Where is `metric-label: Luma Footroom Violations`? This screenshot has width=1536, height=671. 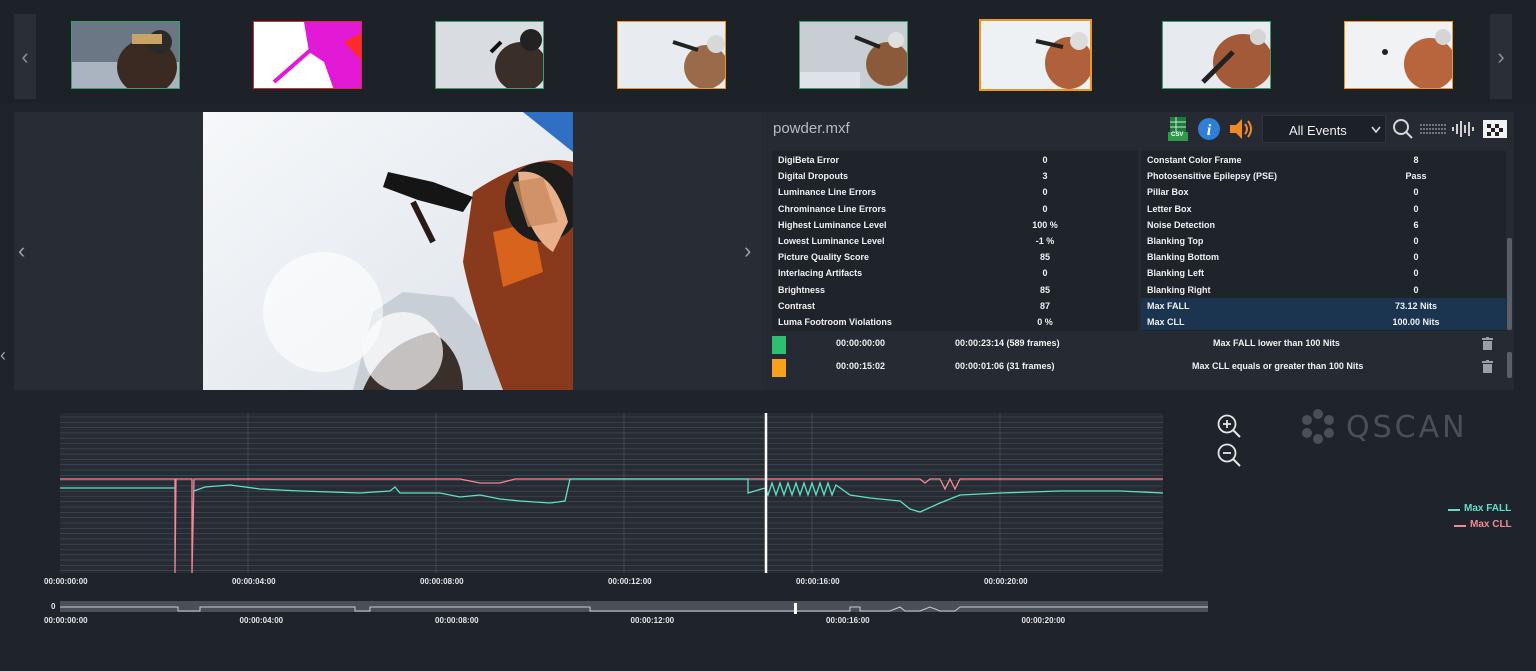 metric-label: Luma Footroom Violations is located at coordinates (835, 322).